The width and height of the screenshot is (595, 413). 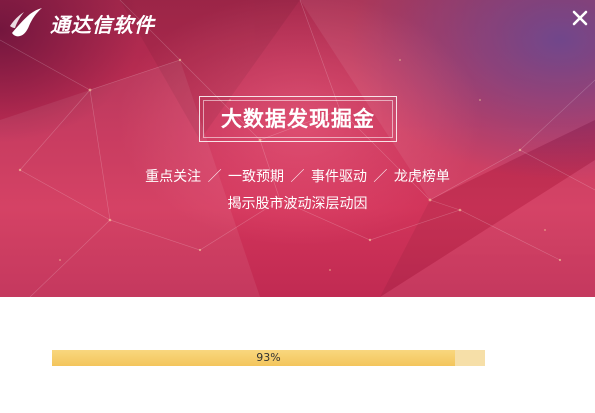 What do you see at coordinates (173, 177) in the screenshot?
I see `tagline-item: 重点关注` at bounding box center [173, 177].